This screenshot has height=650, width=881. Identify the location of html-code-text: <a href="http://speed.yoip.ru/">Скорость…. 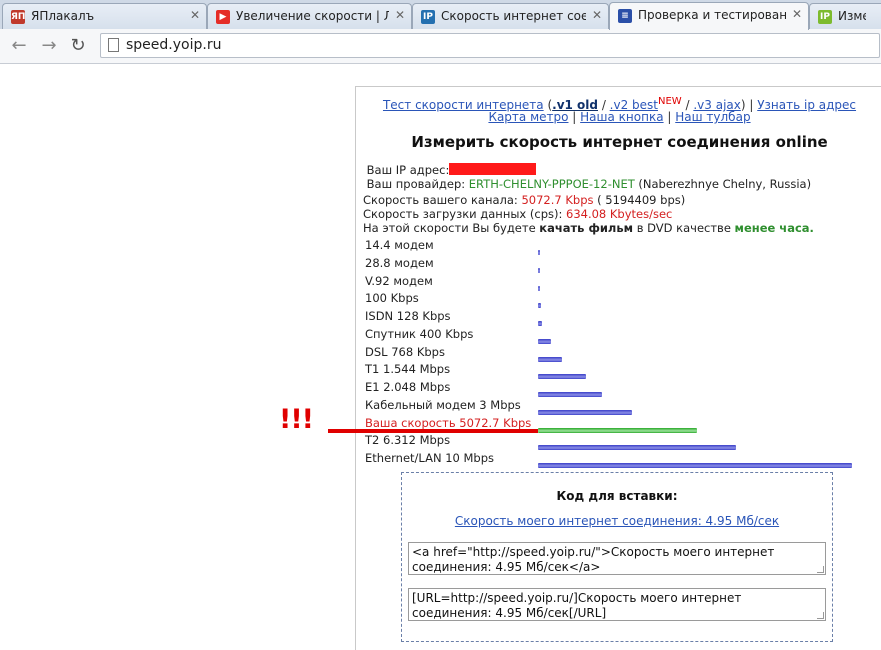
(593, 559).